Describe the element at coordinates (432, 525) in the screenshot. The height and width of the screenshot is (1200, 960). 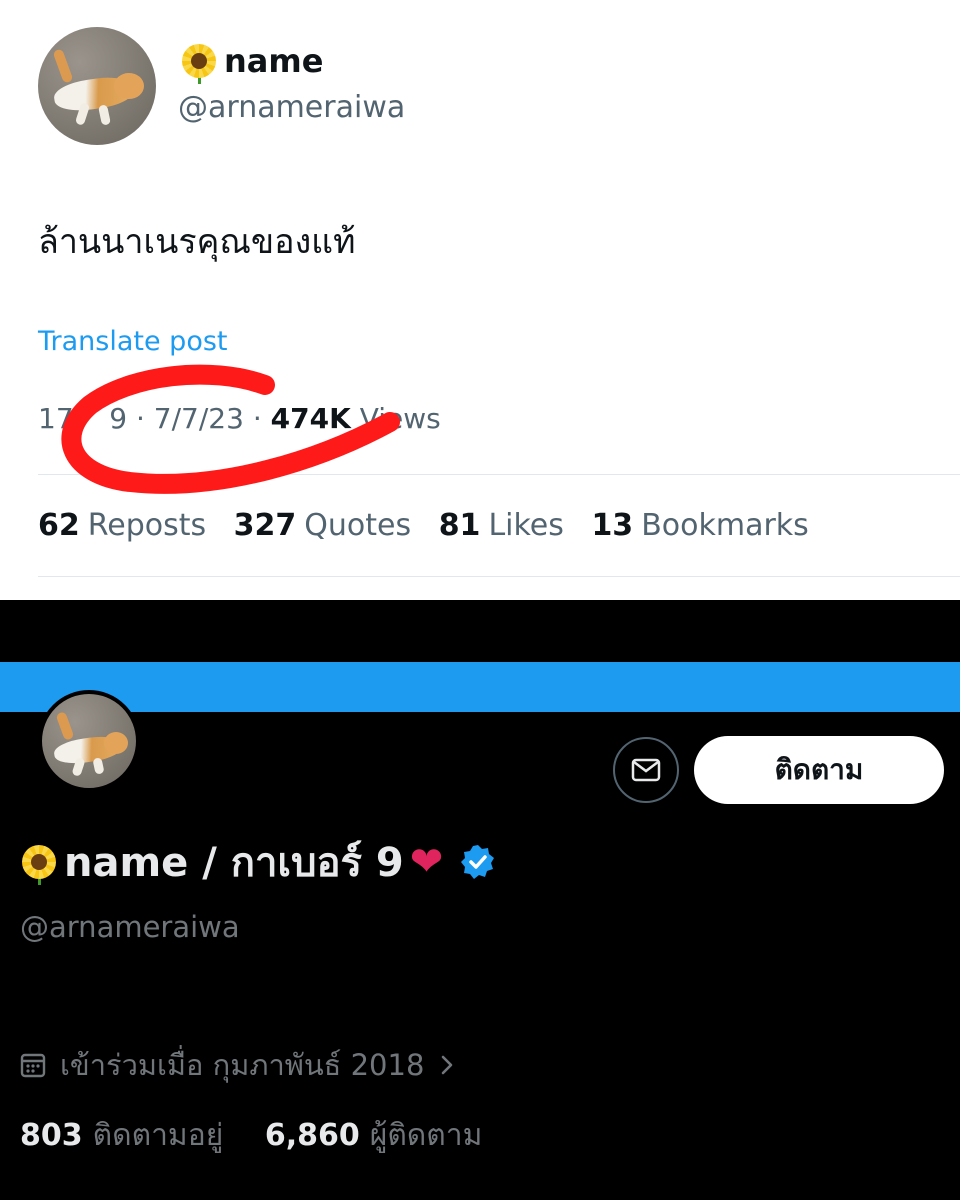
I see `post-stats: 62 Reposts 327 Quotes 81 Likes 13 Bookmarks` at that location.